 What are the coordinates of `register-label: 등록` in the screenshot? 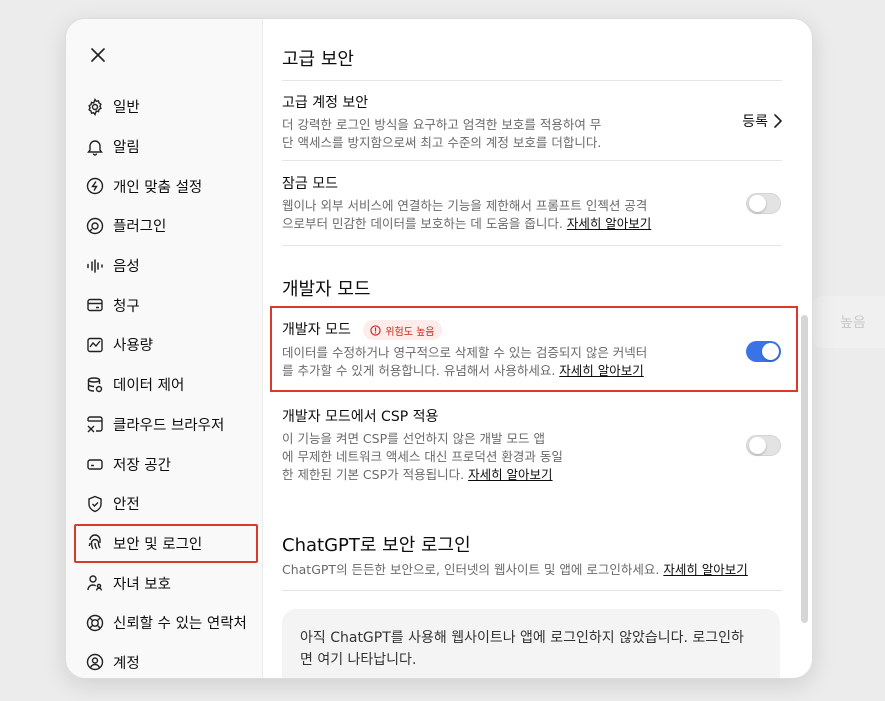 It's located at (755, 122).